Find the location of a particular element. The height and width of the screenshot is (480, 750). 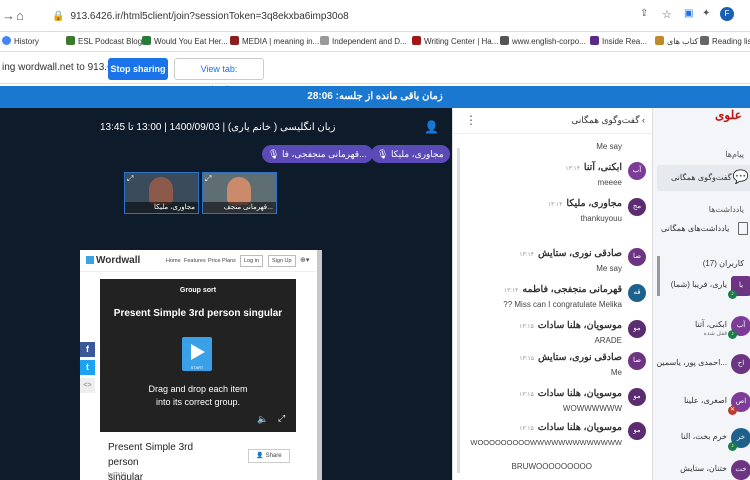

activity-share-button: 👤 Share is located at coordinates (269, 456).